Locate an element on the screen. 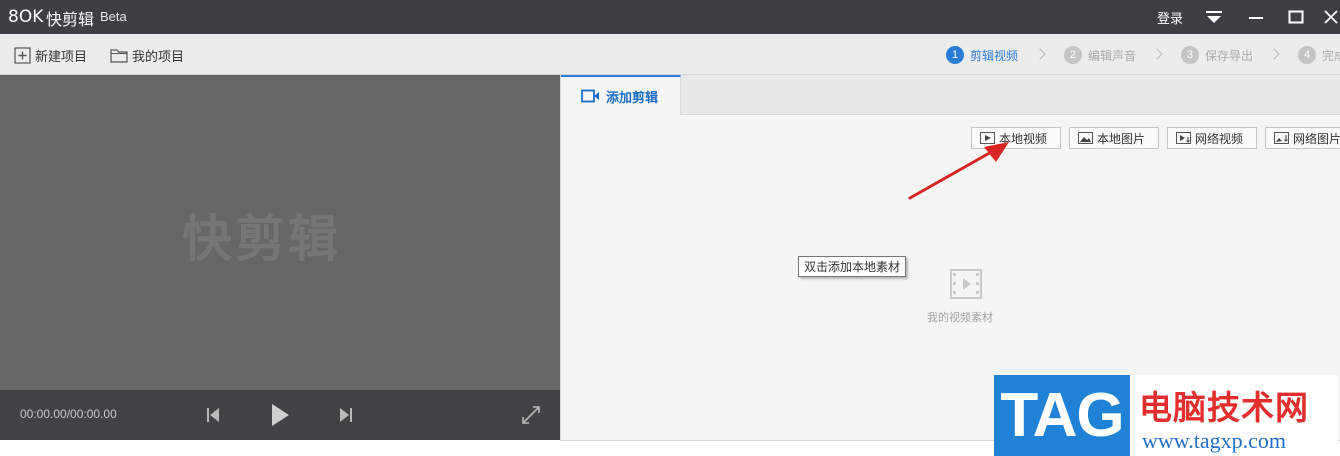 The height and width of the screenshot is (456, 1340). playback-controls: 00:00.00/00:00.00 is located at coordinates (280, 415).